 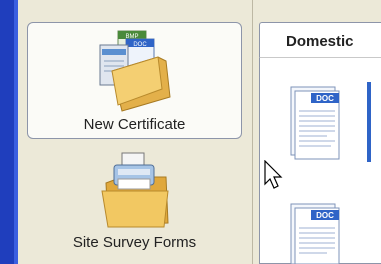 What do you see at coordinates (7, 132) in the screenshot?
I see `left-accent-bar` at bounding box center [7, 132].